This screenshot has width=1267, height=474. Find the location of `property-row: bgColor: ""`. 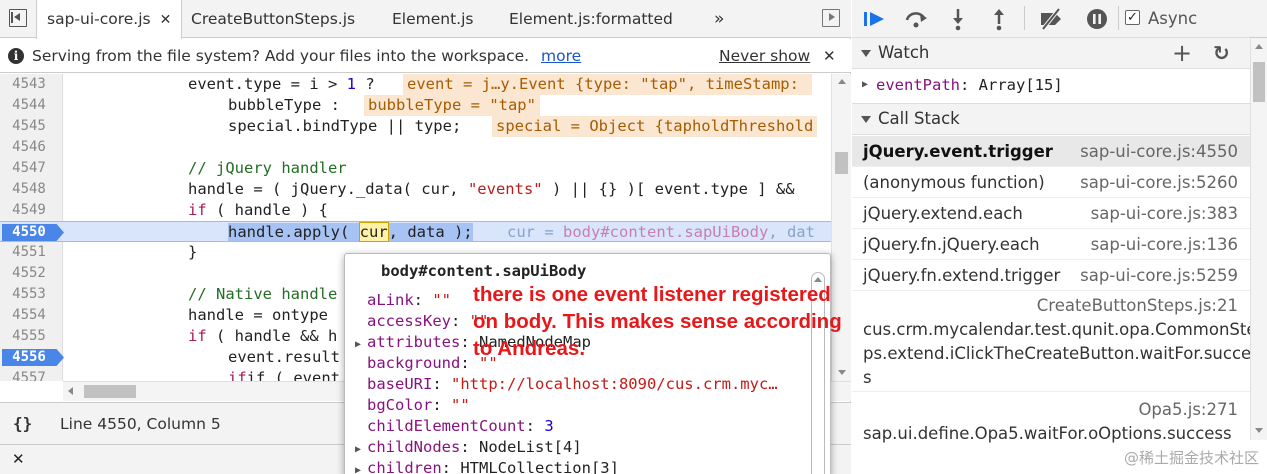

property-row: bgColor: "" is located at coordinates (418, 405).